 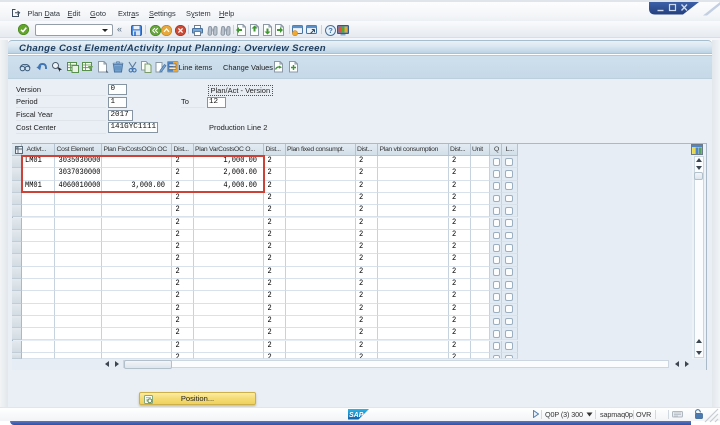 I want to click on svg-text: SAP, so click(x=356, y=415).